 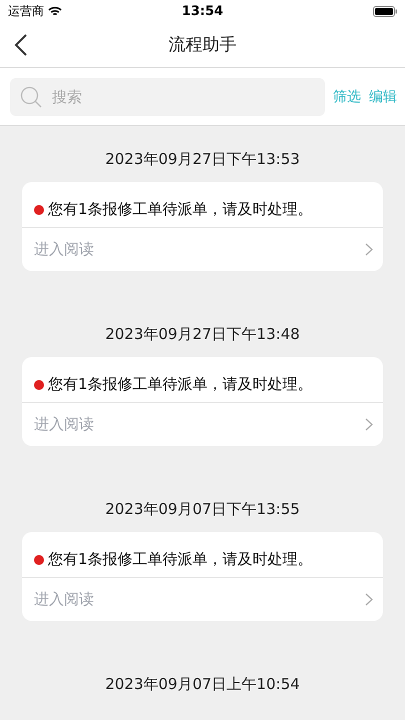 I want to click on page-title: 流程助手, so click(x=202, y=45).